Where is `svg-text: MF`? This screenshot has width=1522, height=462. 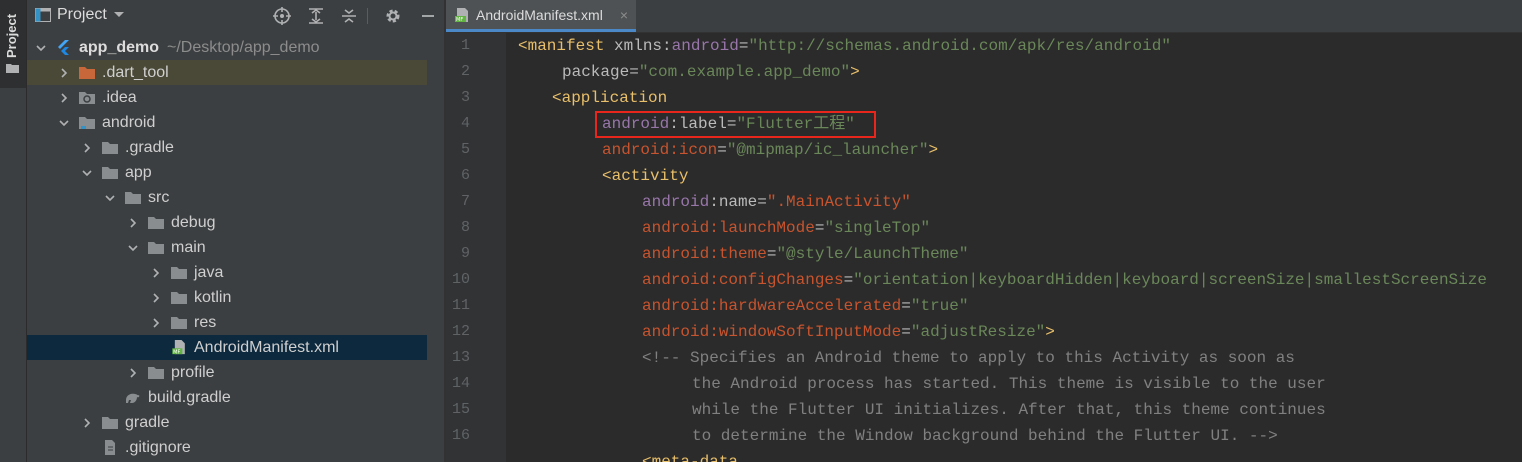 svg-text: MF is located at coordinates (459, 20).